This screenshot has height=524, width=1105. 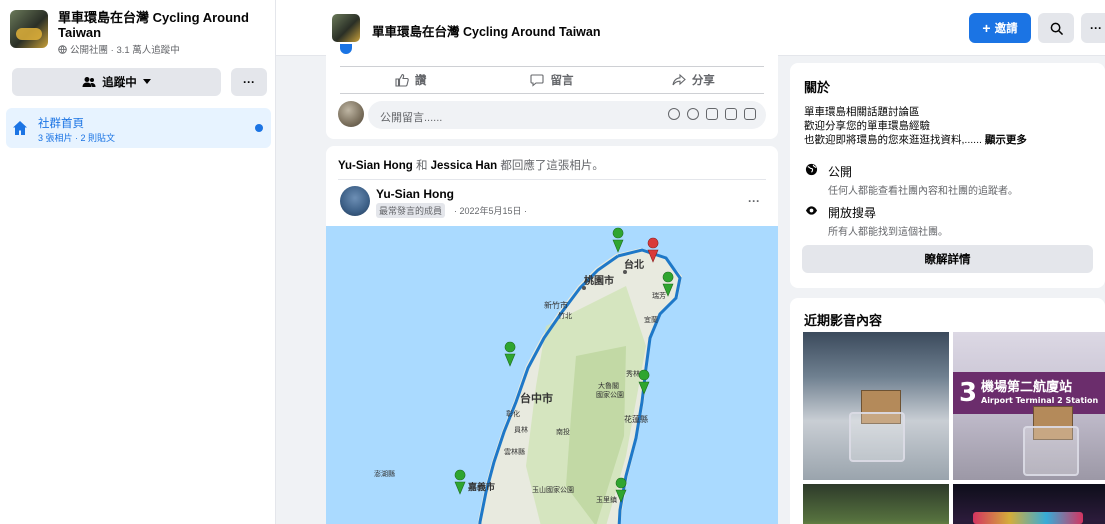 I want to click on search-visibility-title: 開放搜尋, so click(x=852, y=213).